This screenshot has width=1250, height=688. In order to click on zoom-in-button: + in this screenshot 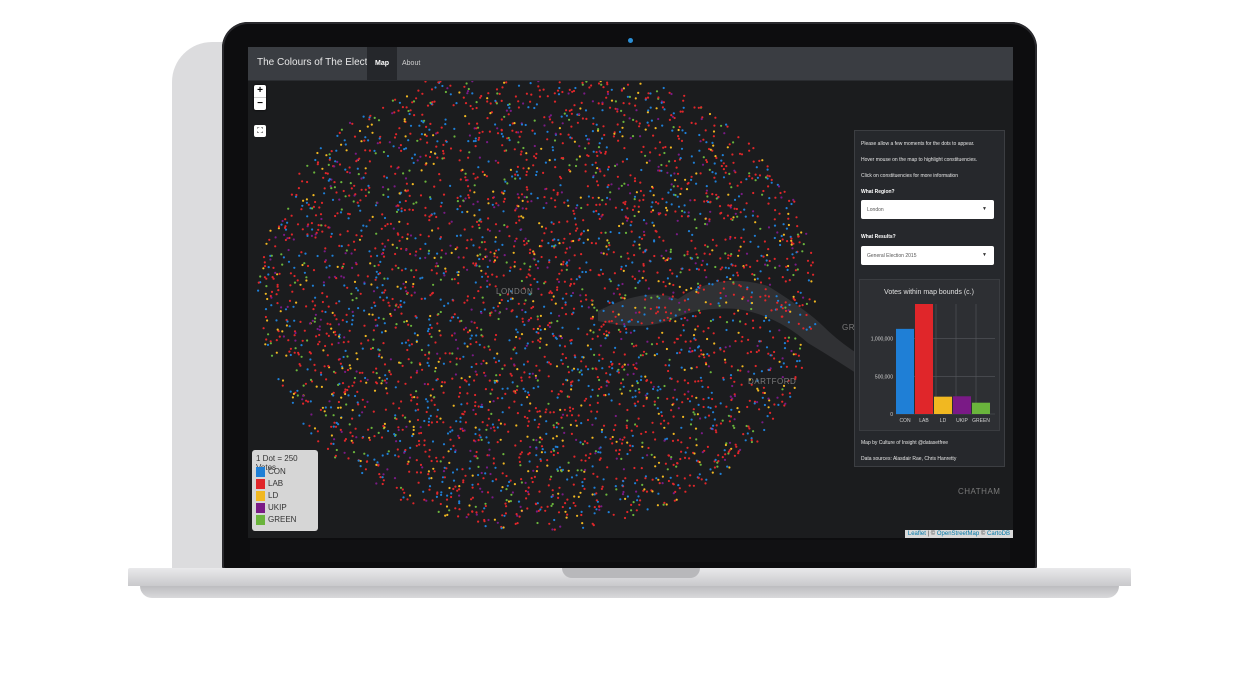, I will do `click(260, 91)`.